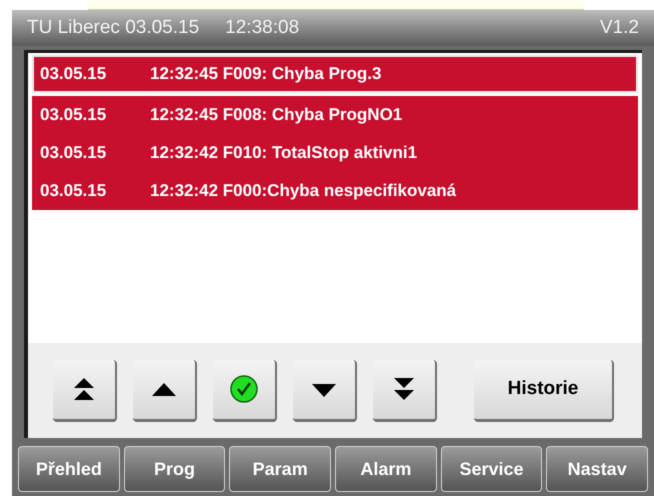 The width and height of the screenshot is (654, 496). What do you see at coordinates (266, 74) in the screenshot?
I see `alarm-message: 12:32:45 F009: Chyba Prog.3` at bounding box center [266, 74].